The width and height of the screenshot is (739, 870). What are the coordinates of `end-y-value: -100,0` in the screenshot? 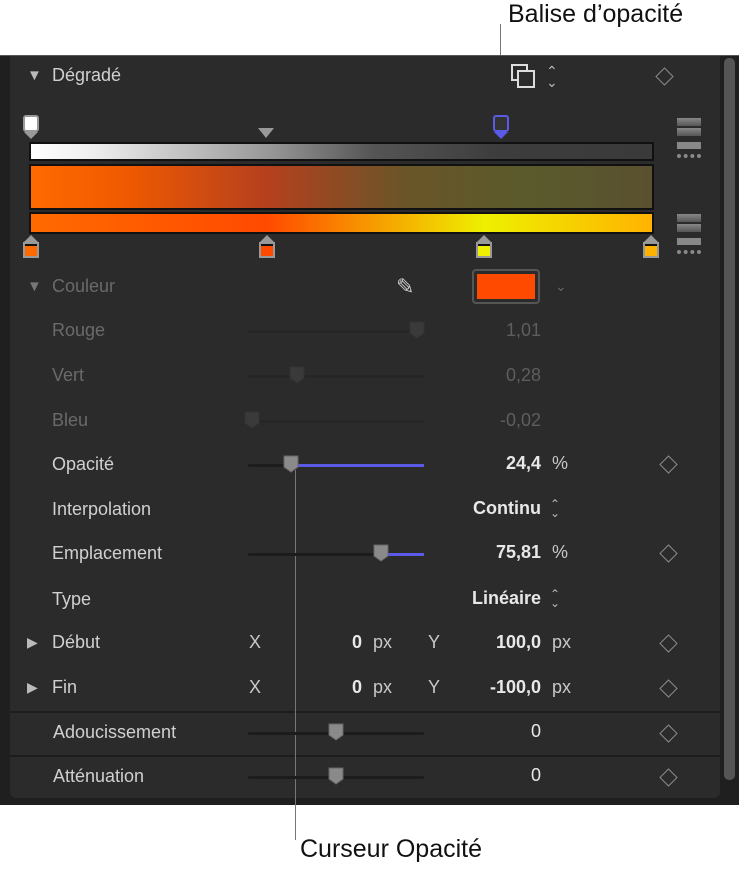 It's located at (500, 687).